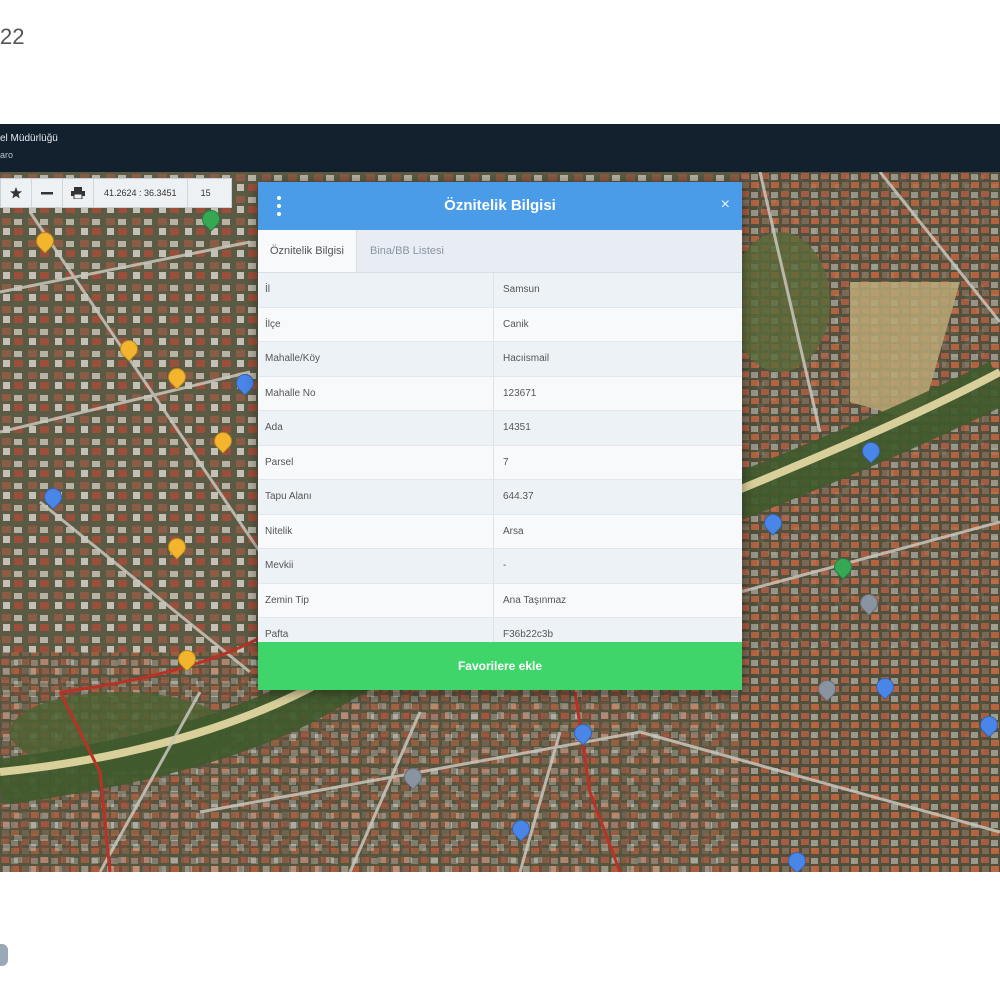 This screenshot has width=1000, height=1000. Describe the element at coordinates (500, 324) in the screenshot. I see `table-row: İlçe Canik` at that location.